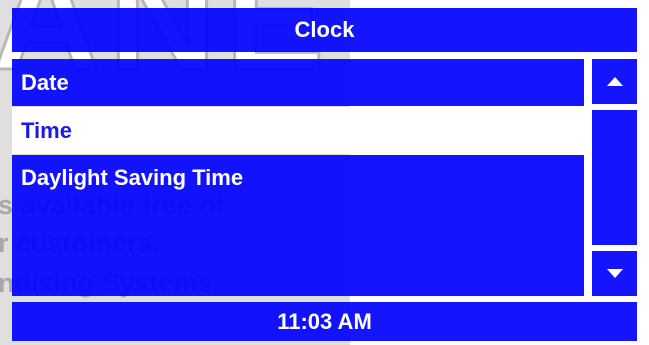  What do you see at coordinates (45, 82) in the screenshot?
I see `menu-item-label: Date` at bounding box center [45, 82].